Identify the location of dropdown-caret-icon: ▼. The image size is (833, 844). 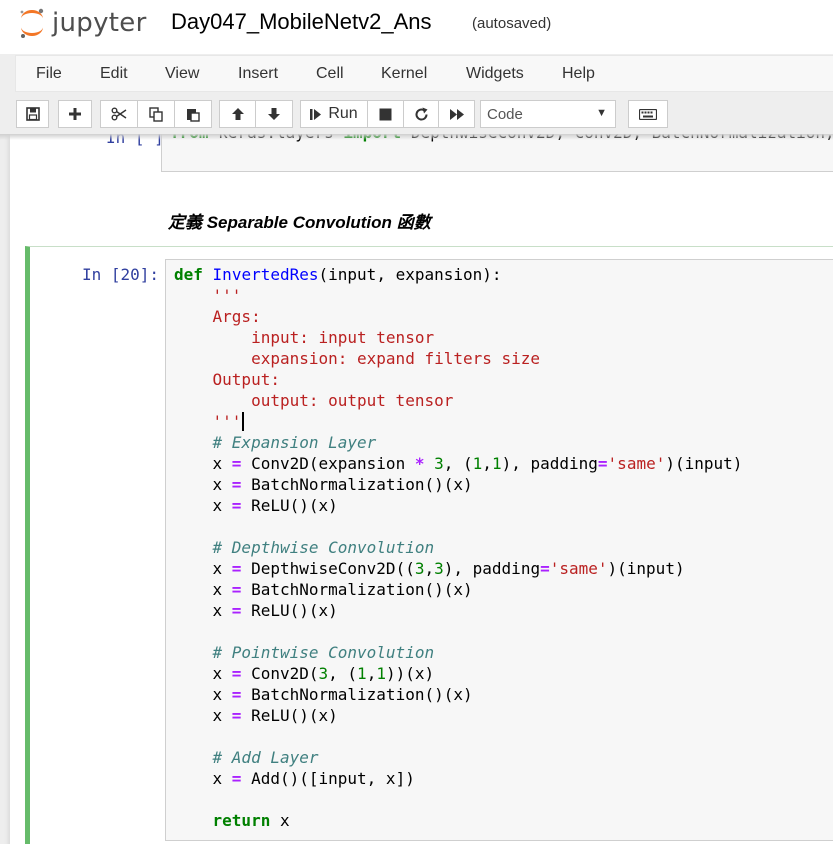
(601, 113).